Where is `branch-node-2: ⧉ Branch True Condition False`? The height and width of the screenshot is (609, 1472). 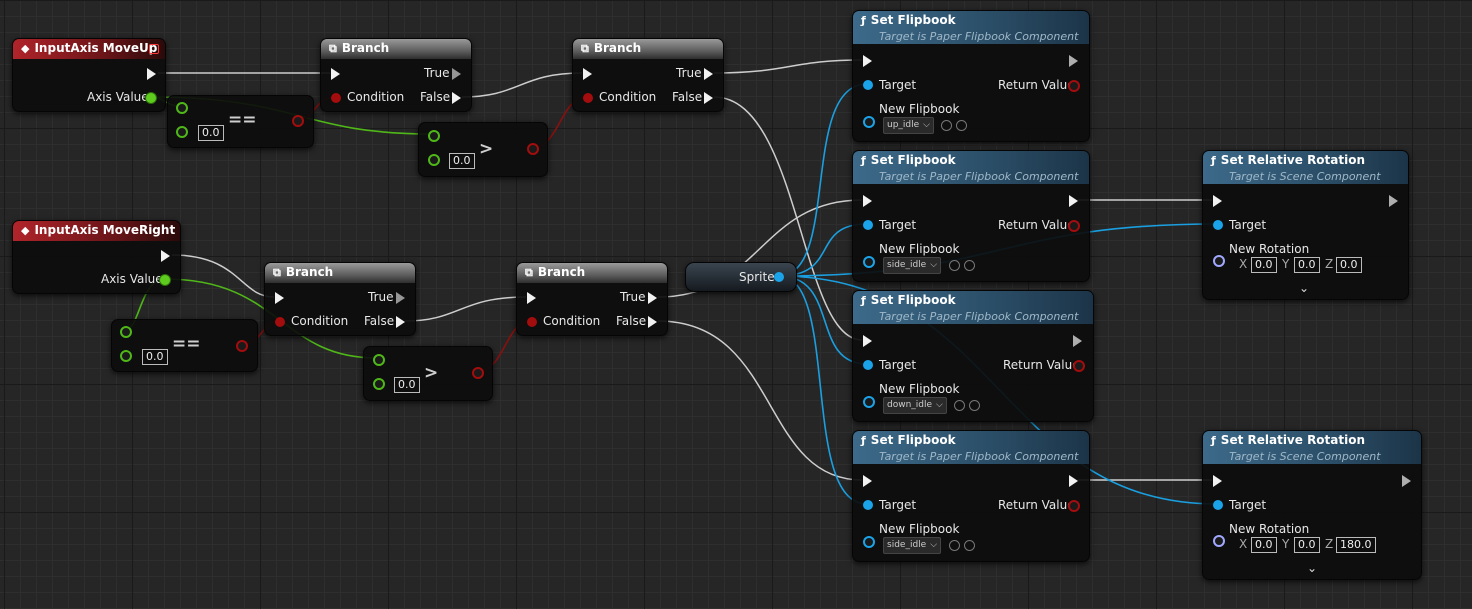 branch-node-2: ⧉ Branch True Condition False is located at coordinates (648, 75).